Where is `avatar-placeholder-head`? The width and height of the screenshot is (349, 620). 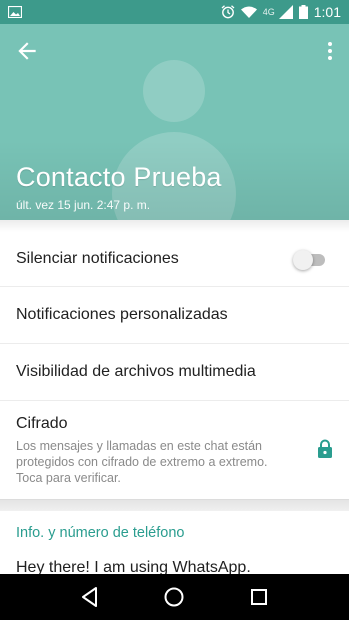
avatar-placeholder-head is located at coordinates (174, 91).